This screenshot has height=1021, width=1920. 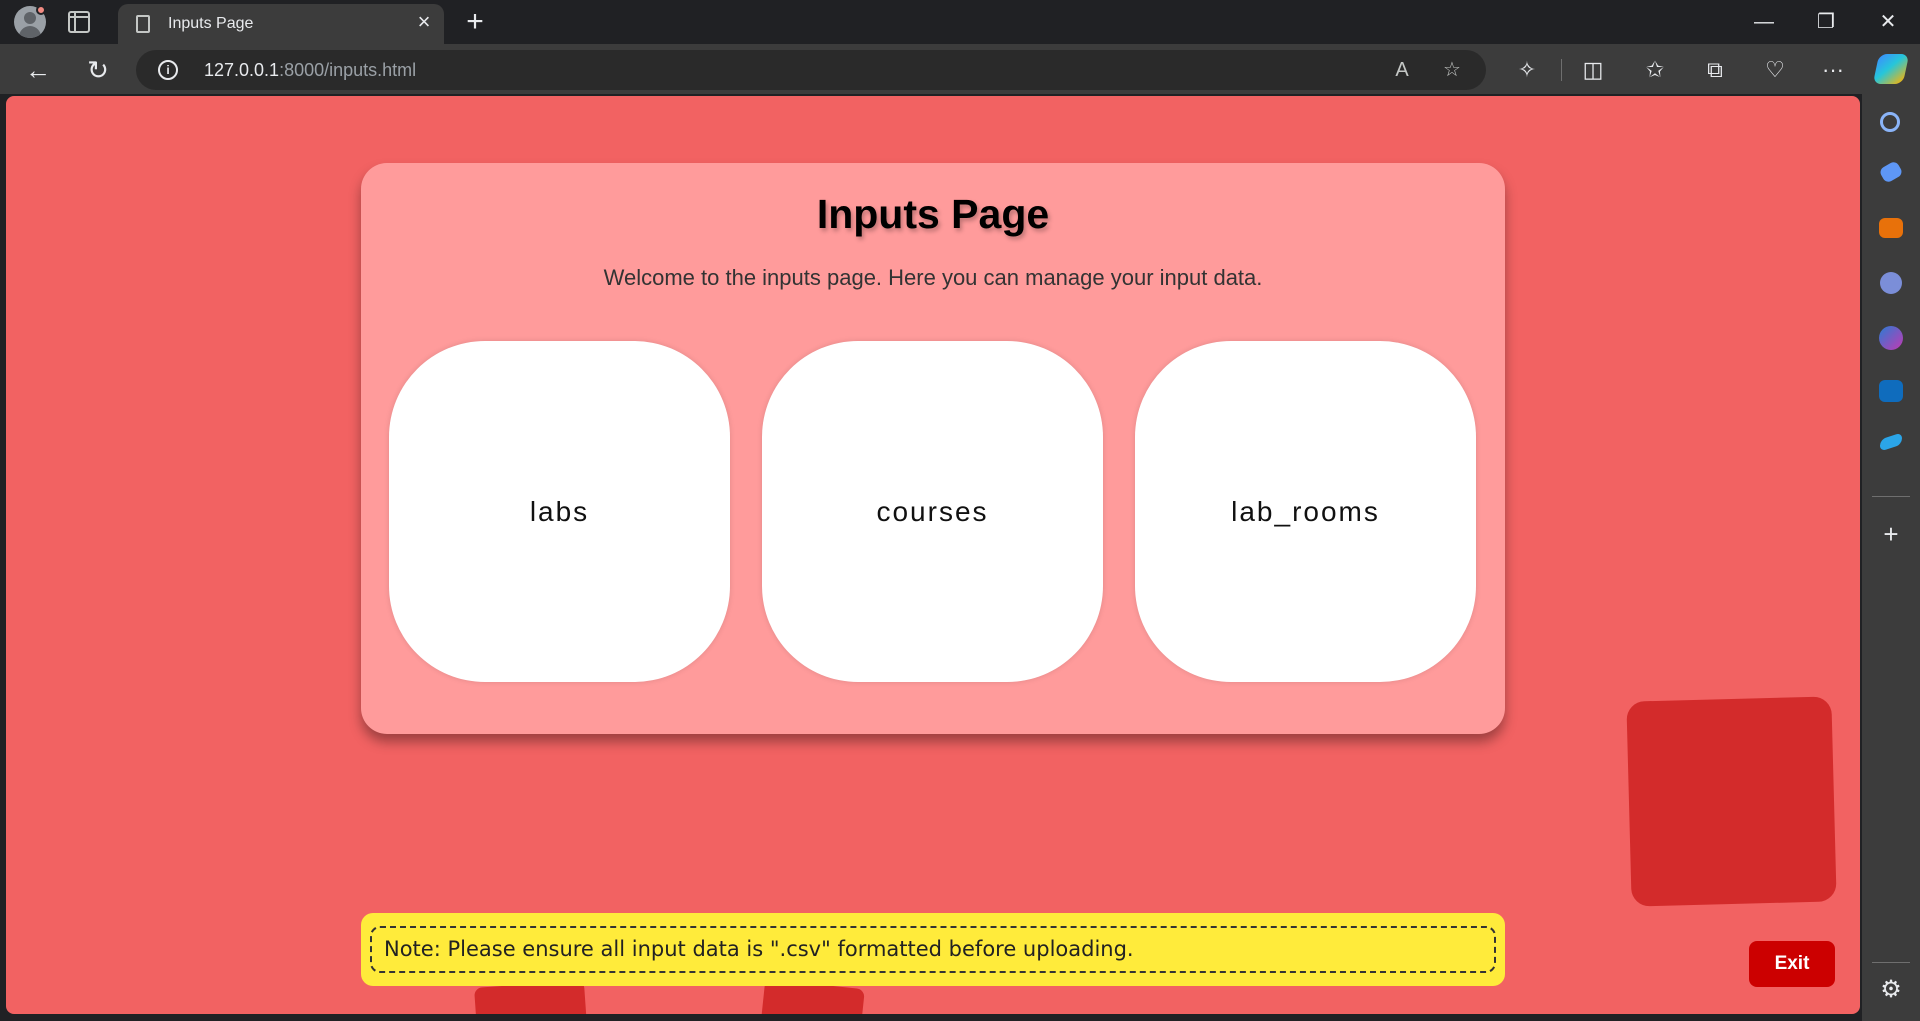 I want to click on page-icon, so click(x=143, y=24).